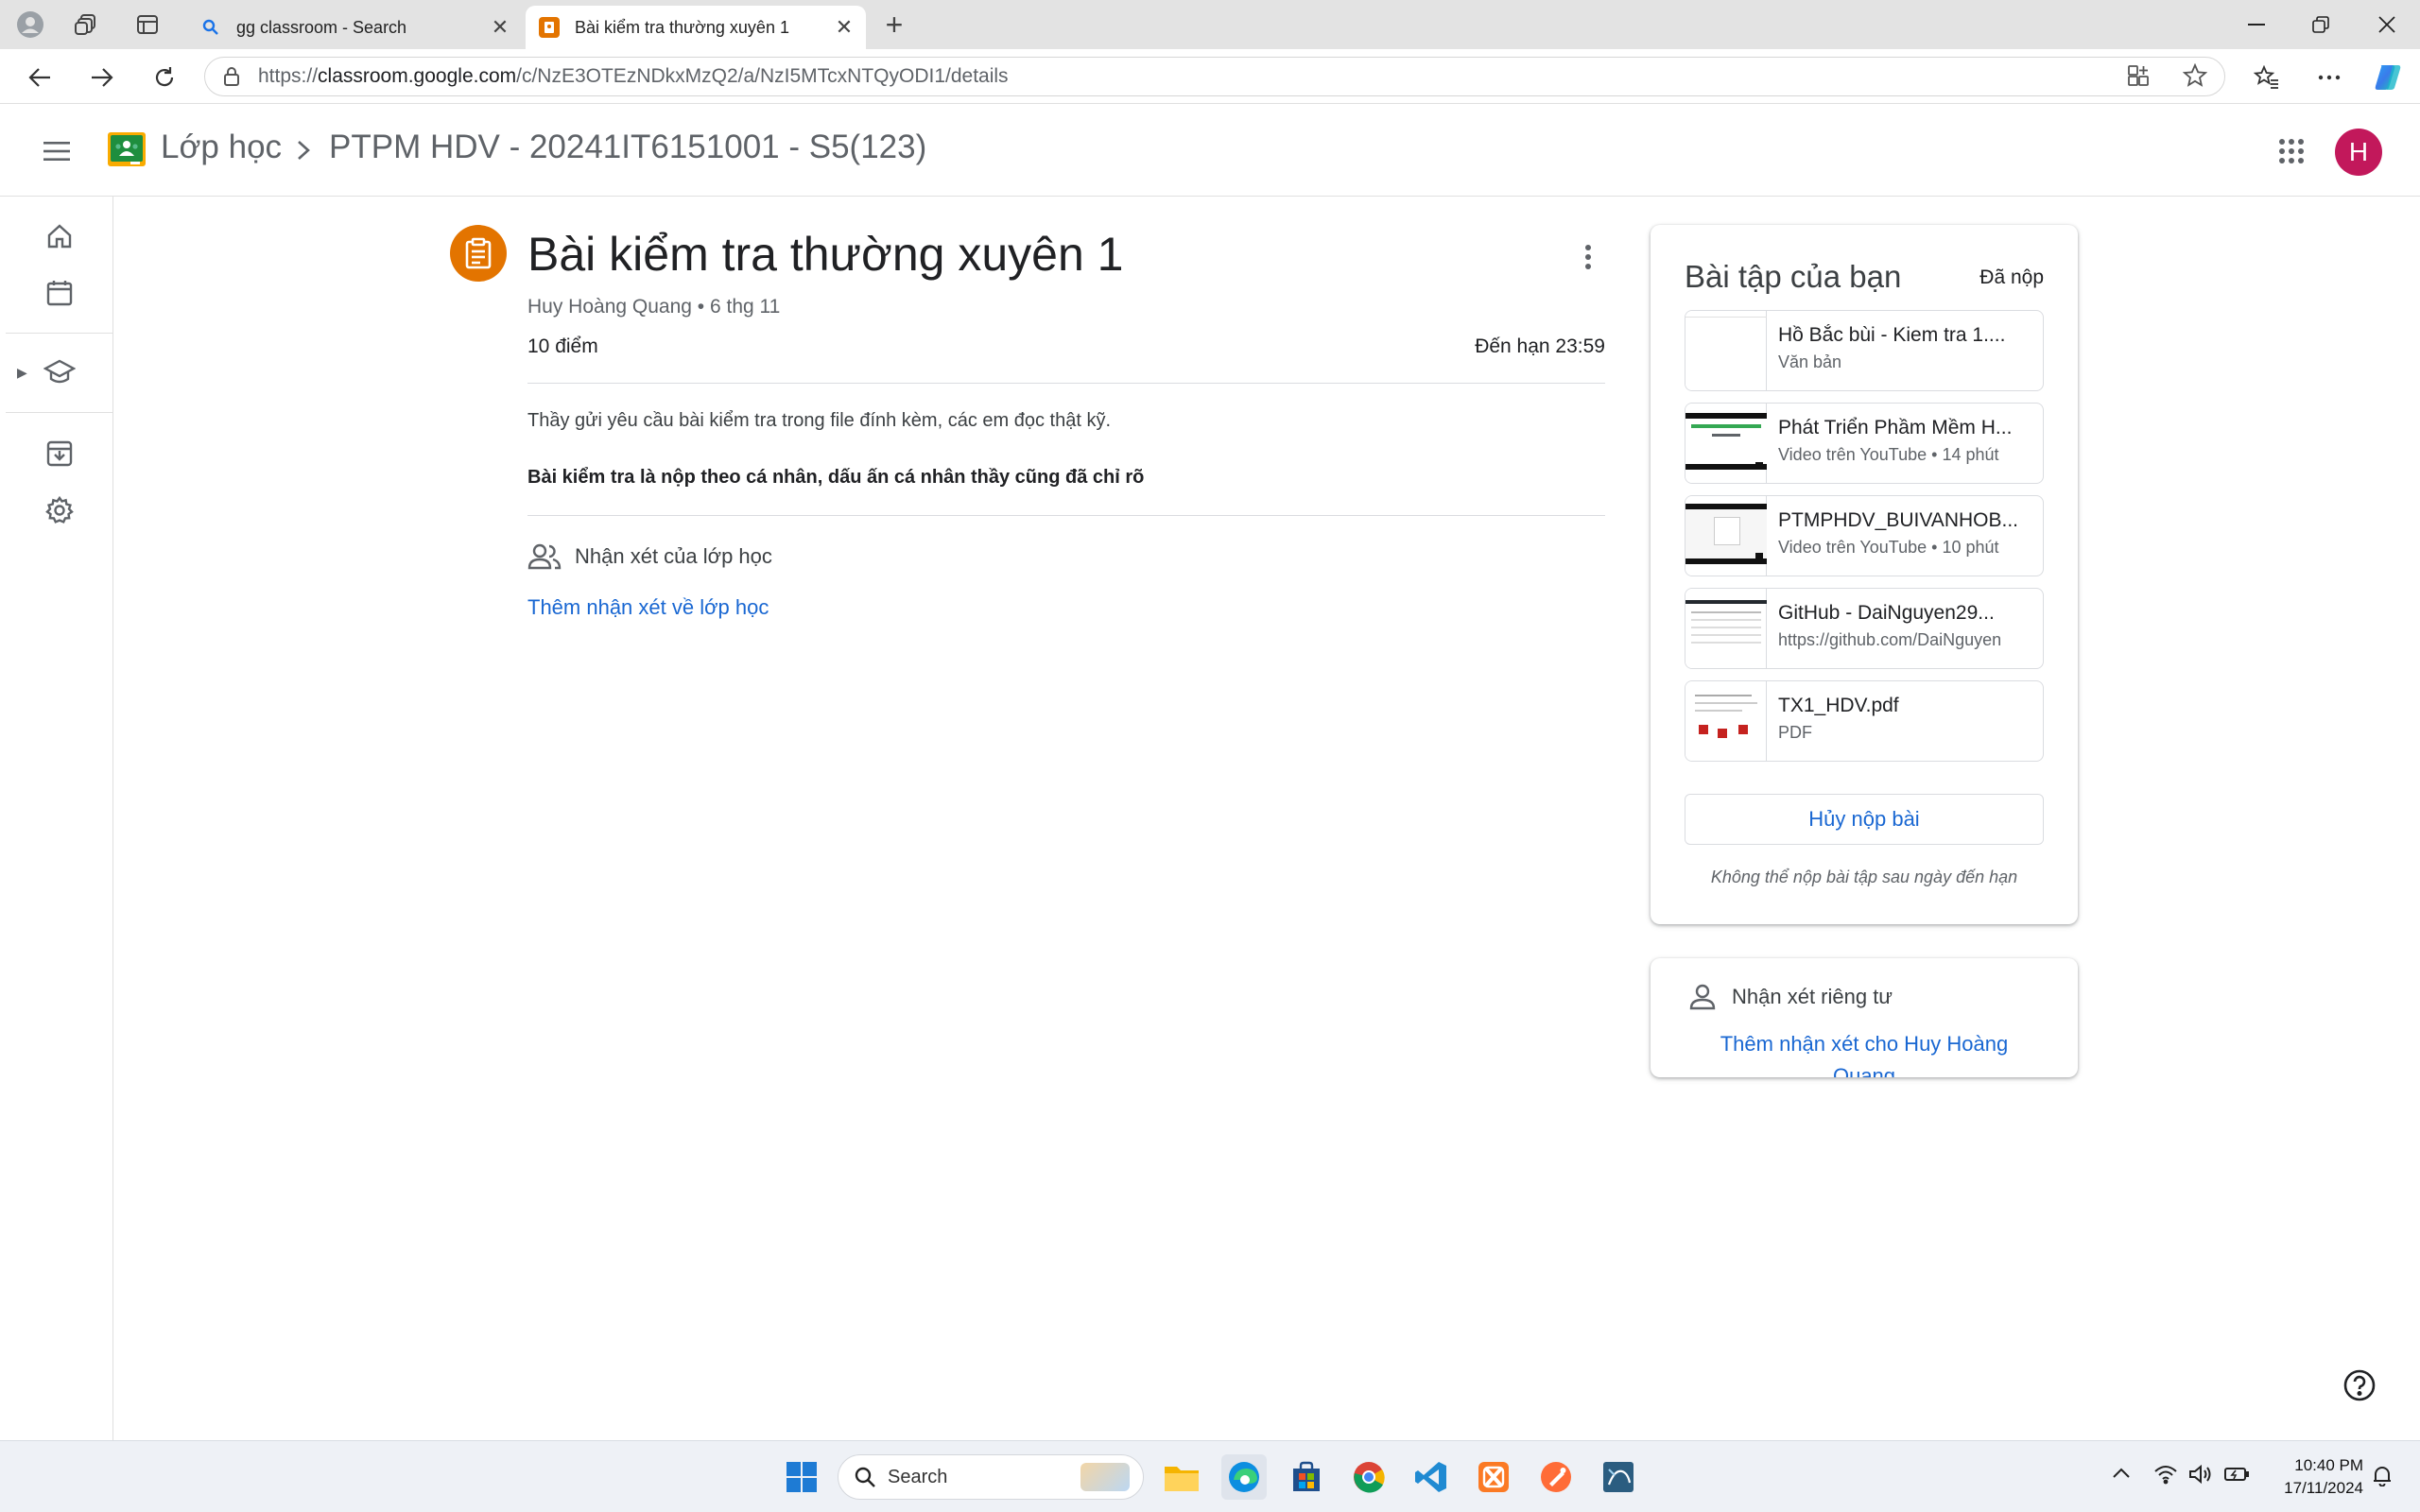  Describe the element at coordinates (562, 346) in the screenshot. I see `points: 10 điểm` at that location.